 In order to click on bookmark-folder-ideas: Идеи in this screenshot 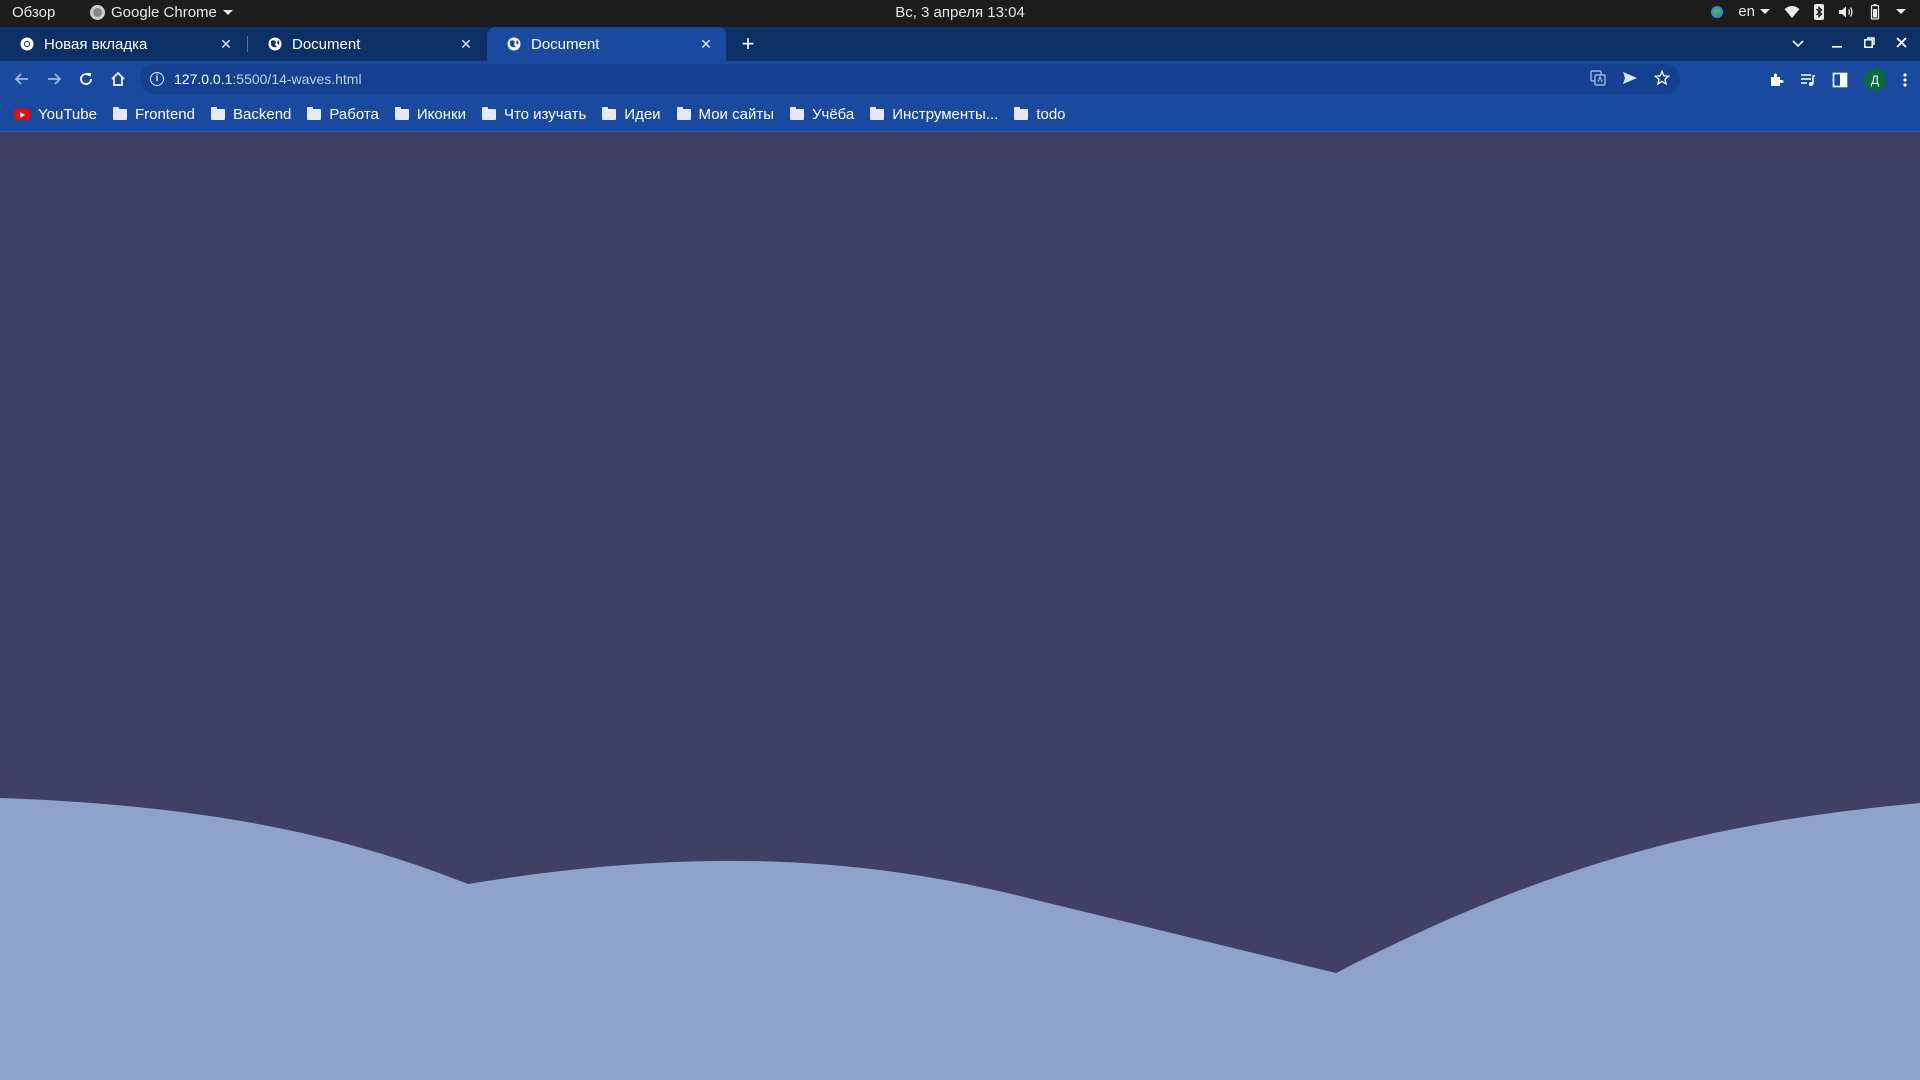, I will do `click(631, 114)`.